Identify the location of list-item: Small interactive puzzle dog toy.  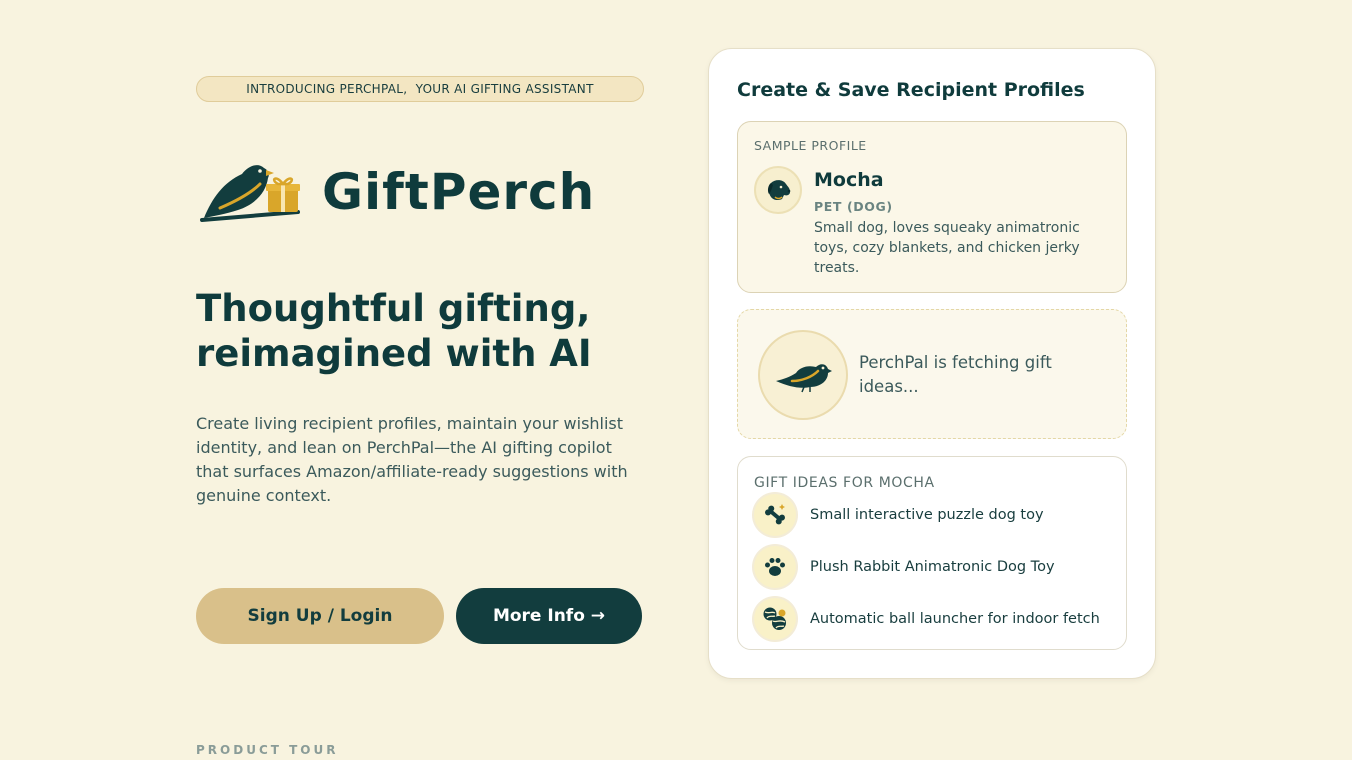
(899, 515).